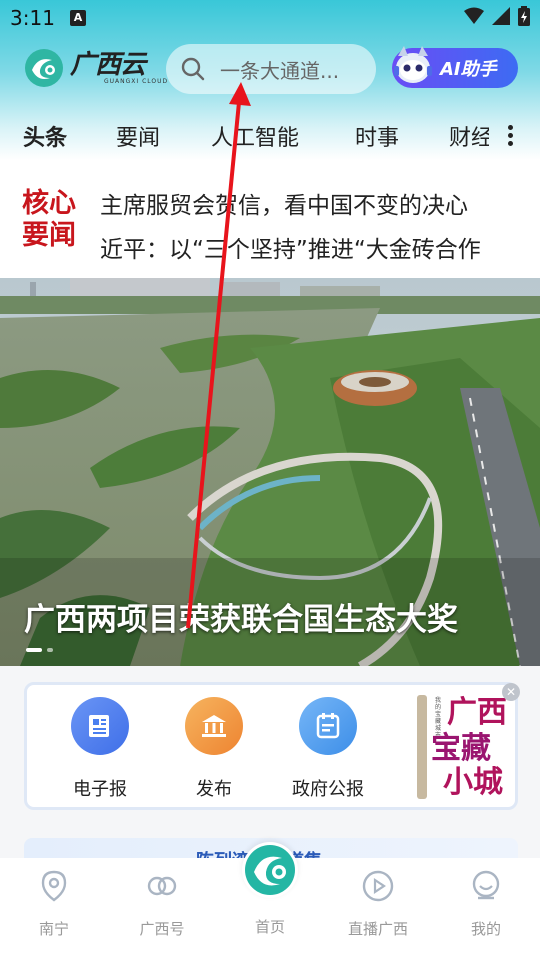  Describe the element at coordinates (413, 64) in the screenshot. I see `ai-mascot-icon` at that location.